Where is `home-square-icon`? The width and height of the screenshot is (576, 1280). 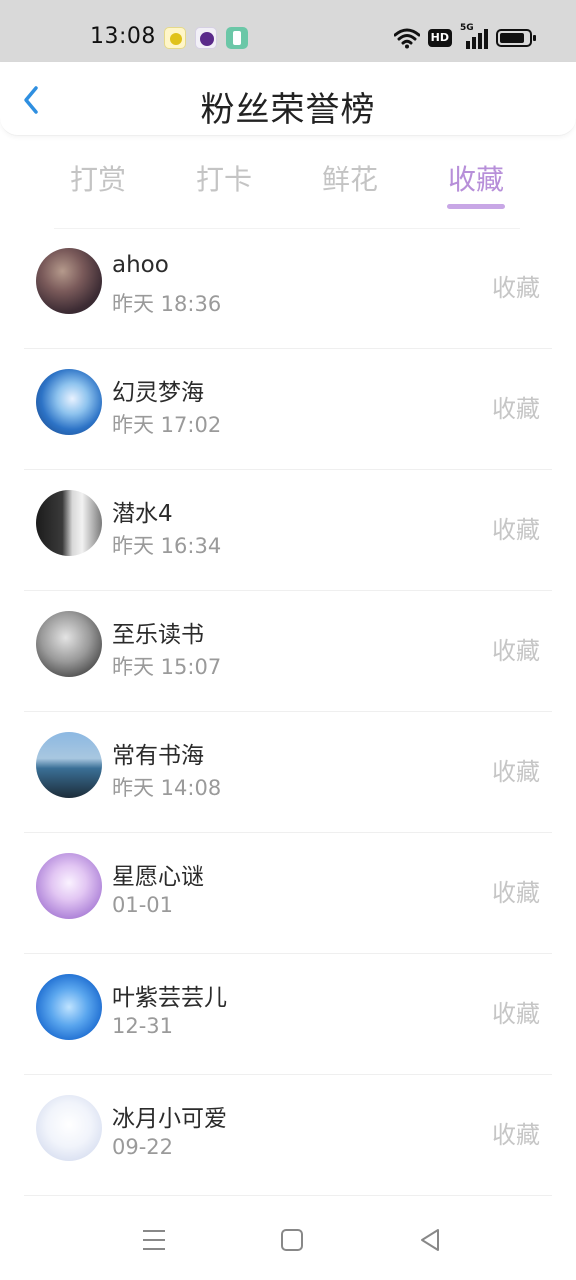 home-square-icon is located at coordinates (292, 1240).